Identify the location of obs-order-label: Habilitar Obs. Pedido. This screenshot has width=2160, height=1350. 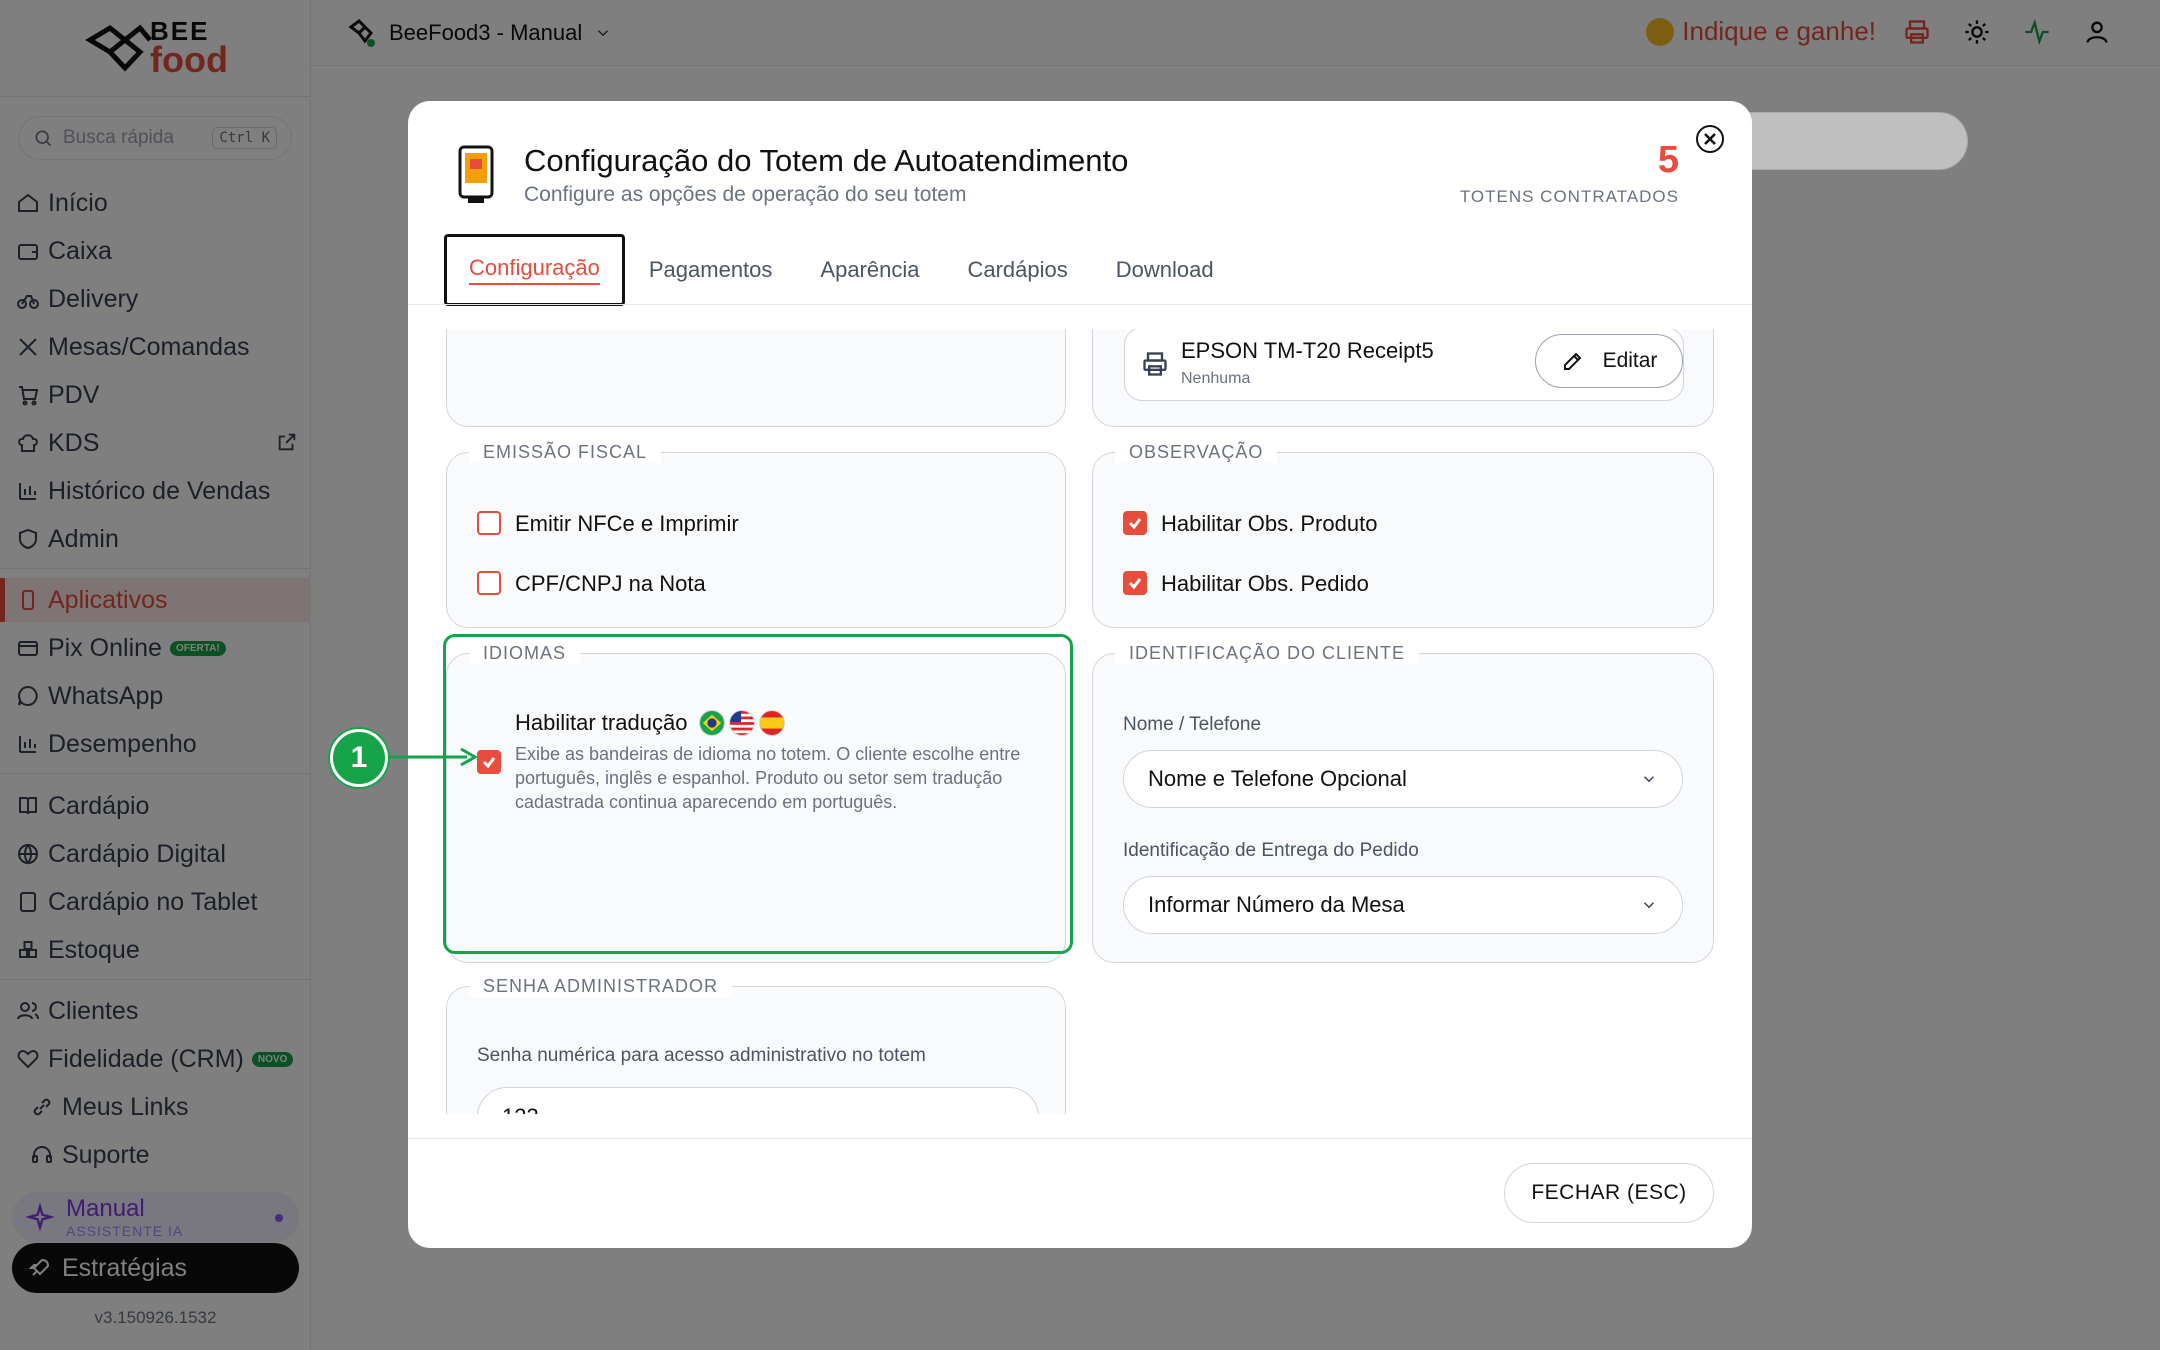
(1265, 583).